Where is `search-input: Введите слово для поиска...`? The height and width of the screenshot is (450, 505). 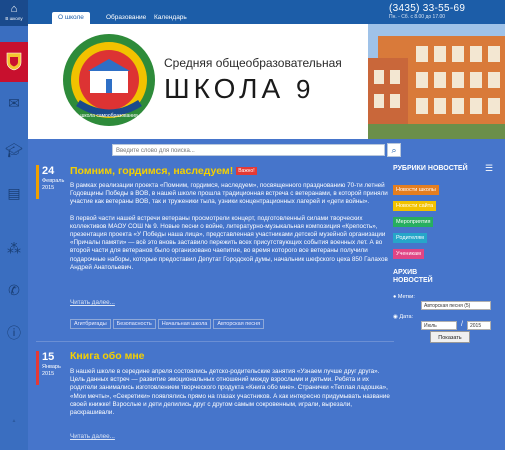 search-input: Введите слово для поиска... is located at coordinates (248, 150).